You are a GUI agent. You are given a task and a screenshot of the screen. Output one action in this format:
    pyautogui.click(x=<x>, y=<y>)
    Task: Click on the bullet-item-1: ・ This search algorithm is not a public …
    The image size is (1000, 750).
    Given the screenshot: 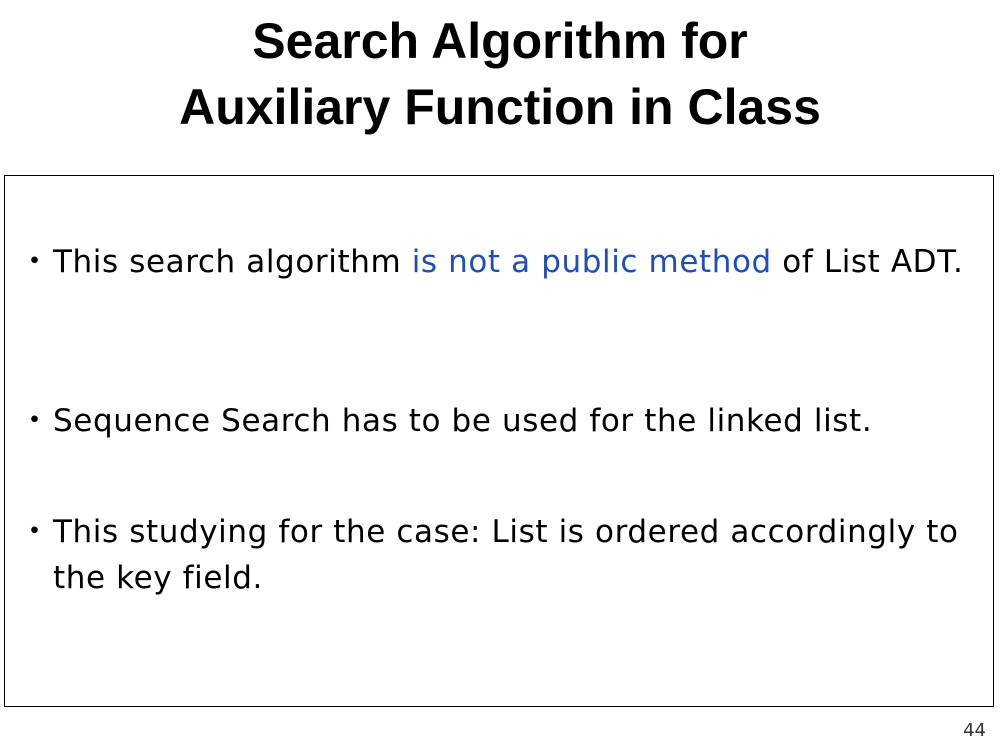 What is the action you would take?
    pyautogui.click(x=494, y=262)
    